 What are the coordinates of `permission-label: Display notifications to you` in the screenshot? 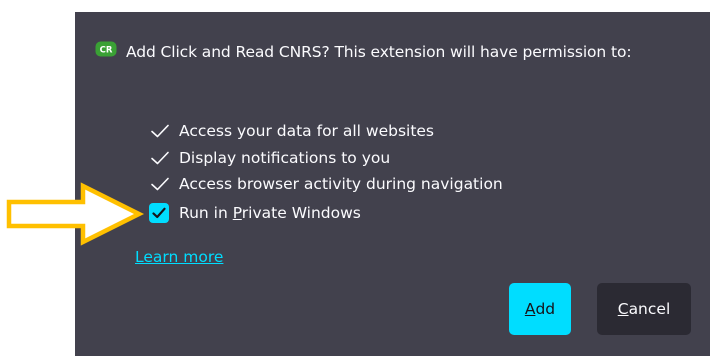 It's located at (285, 157).